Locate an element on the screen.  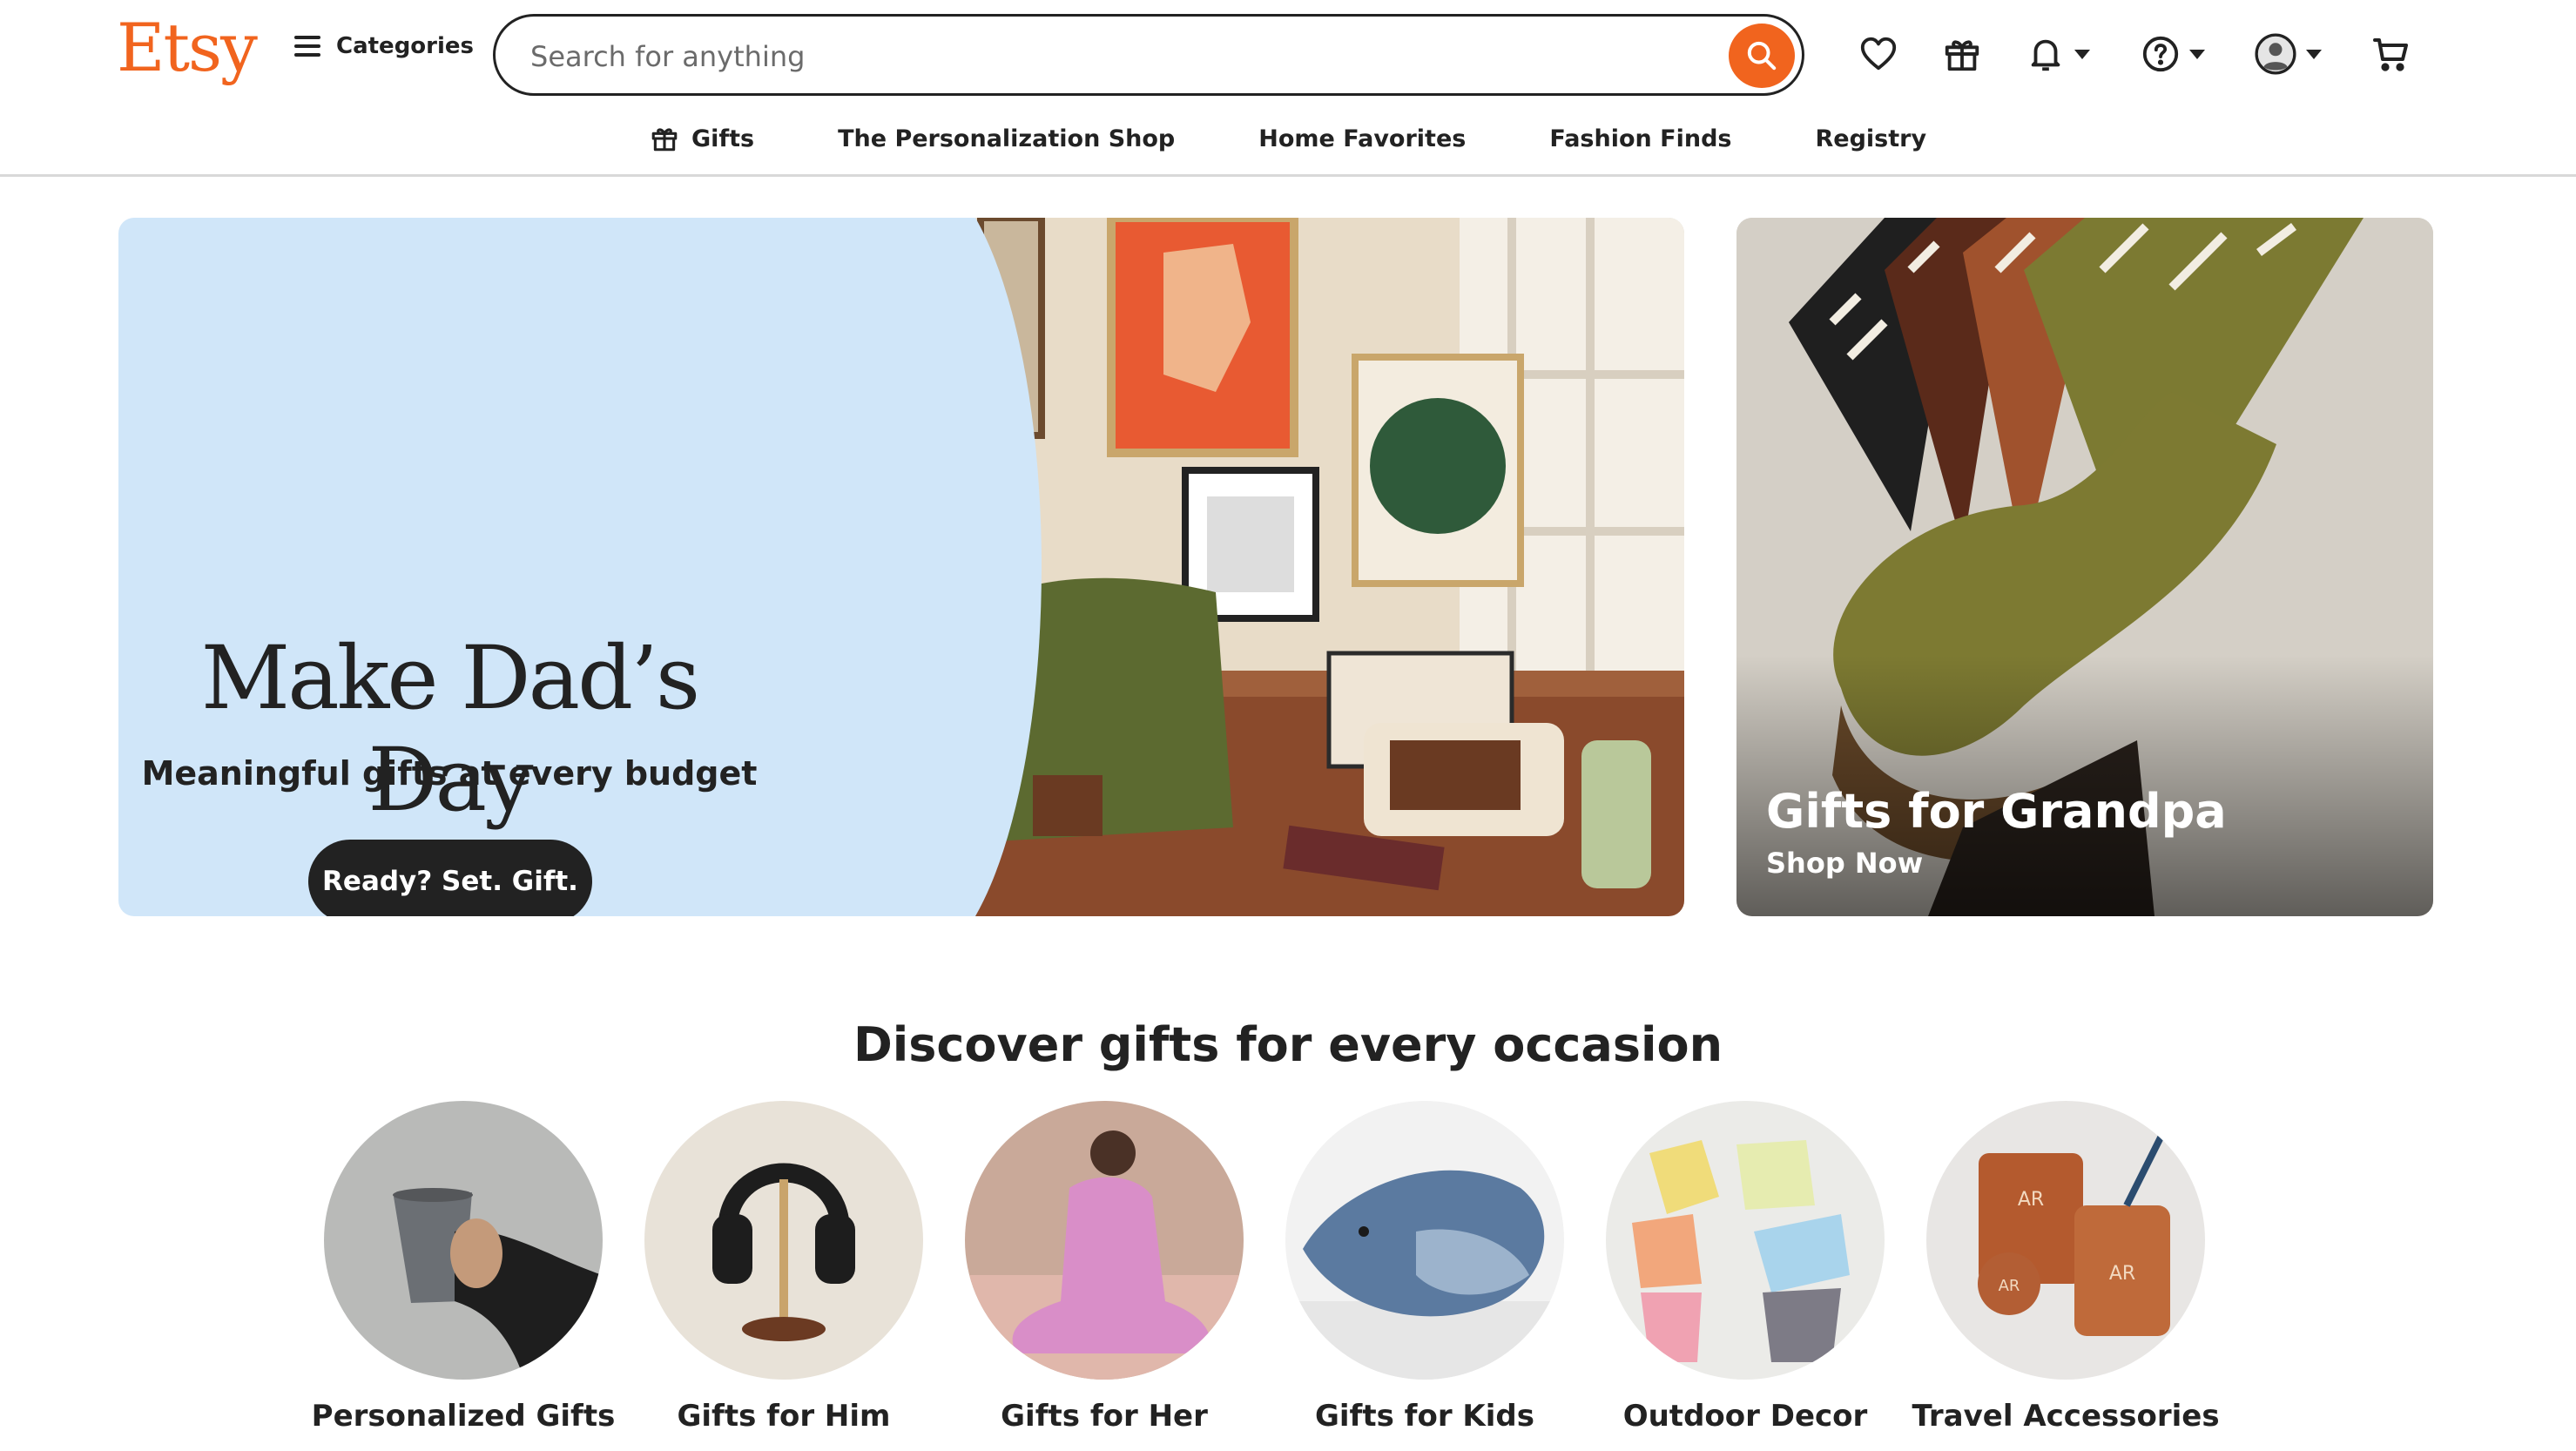
categories-label: Categories is located at coordinates (406, 46).